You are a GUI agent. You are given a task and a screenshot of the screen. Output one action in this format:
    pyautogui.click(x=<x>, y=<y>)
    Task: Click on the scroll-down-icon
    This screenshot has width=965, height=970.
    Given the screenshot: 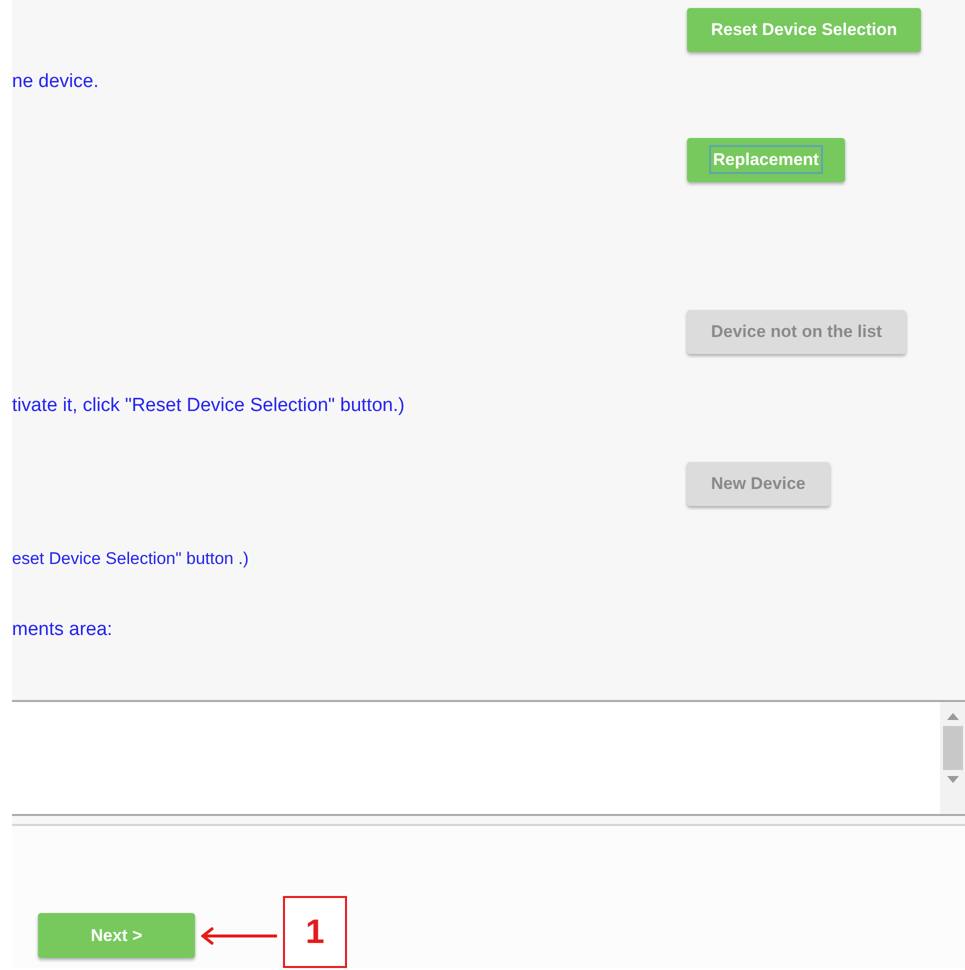 What is the action you would take?
    pyautogui.click(x=952, y=780)
    